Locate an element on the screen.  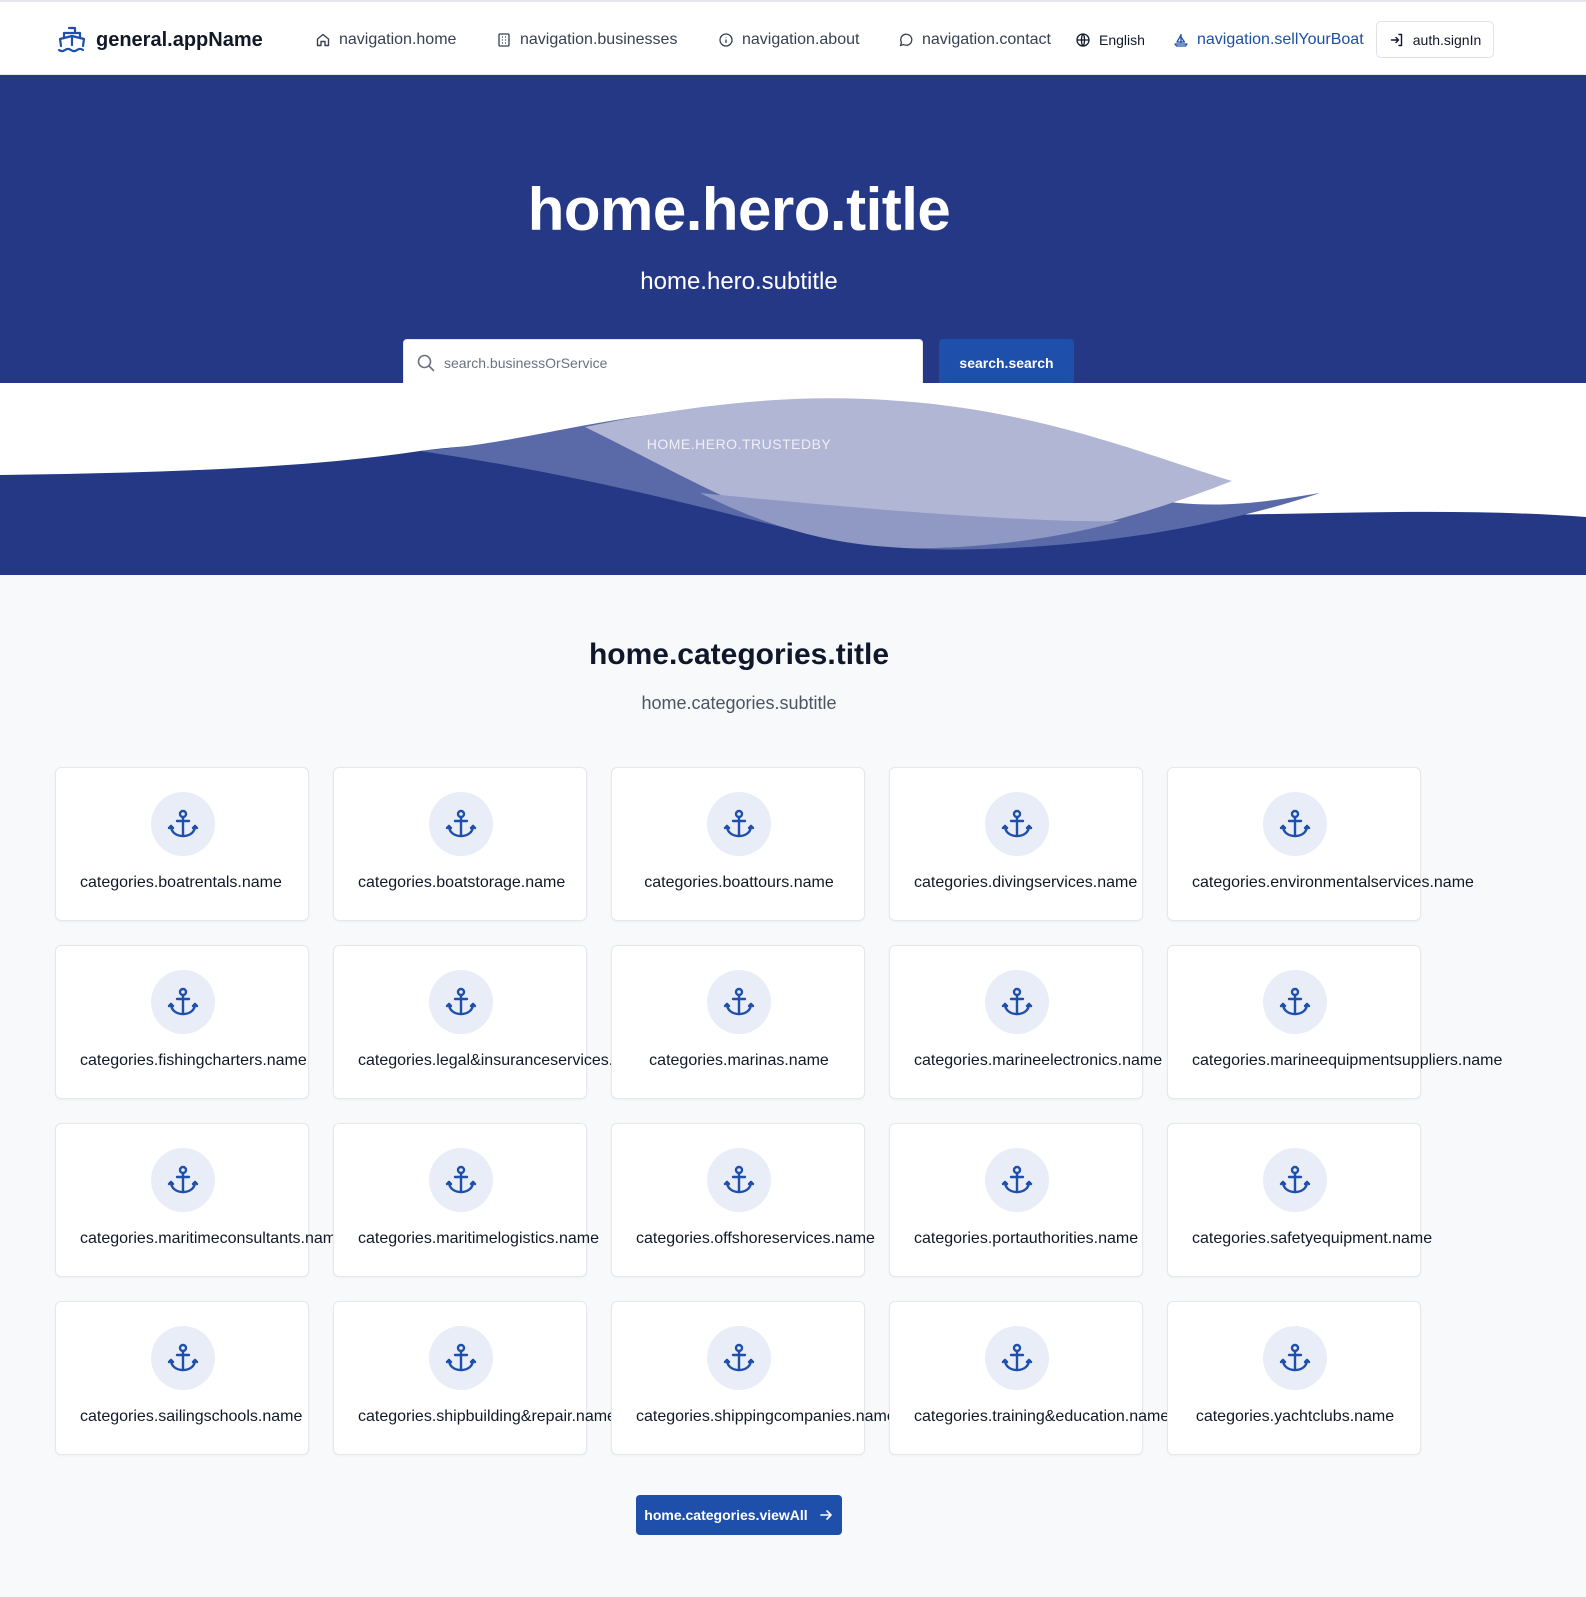
category-label: categories.marineelectronics.name is located at coordinates (1038, 1060).